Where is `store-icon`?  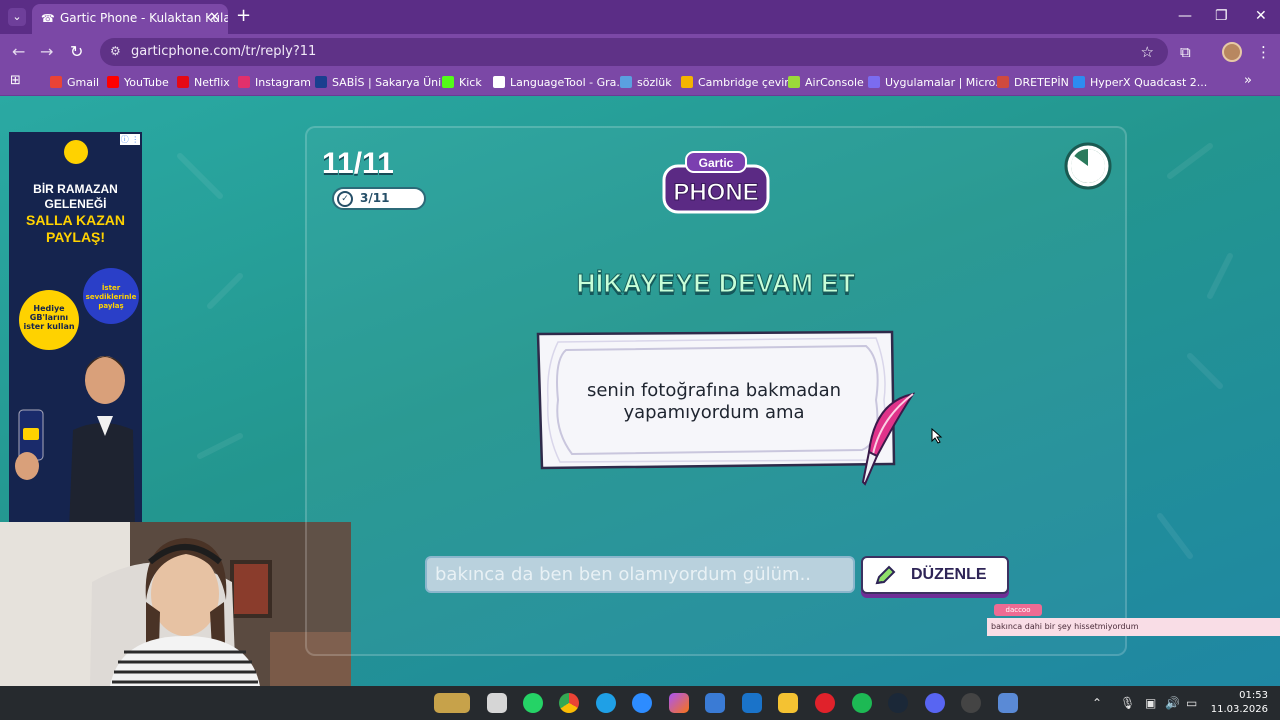 store-icon is located at coordinates (715, 703).